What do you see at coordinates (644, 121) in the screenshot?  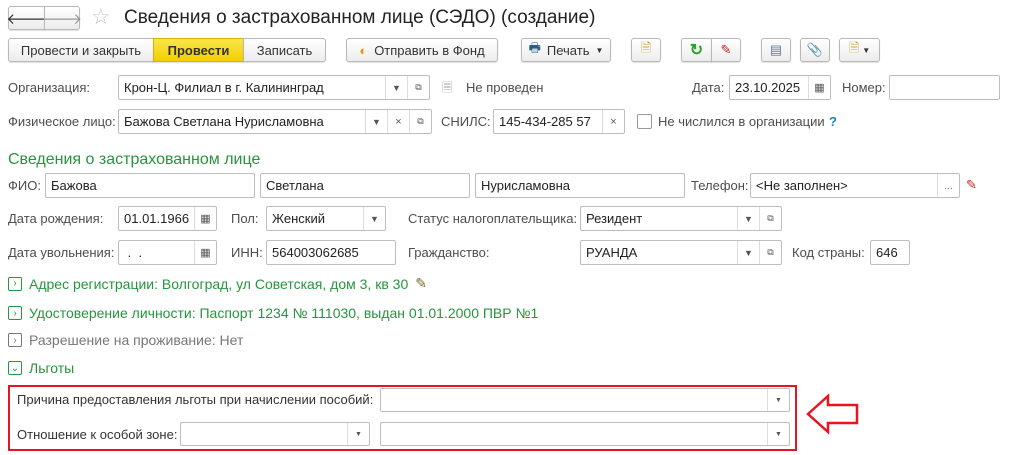 I see `not-listed-checkbox` at bounding box center [644, 121].